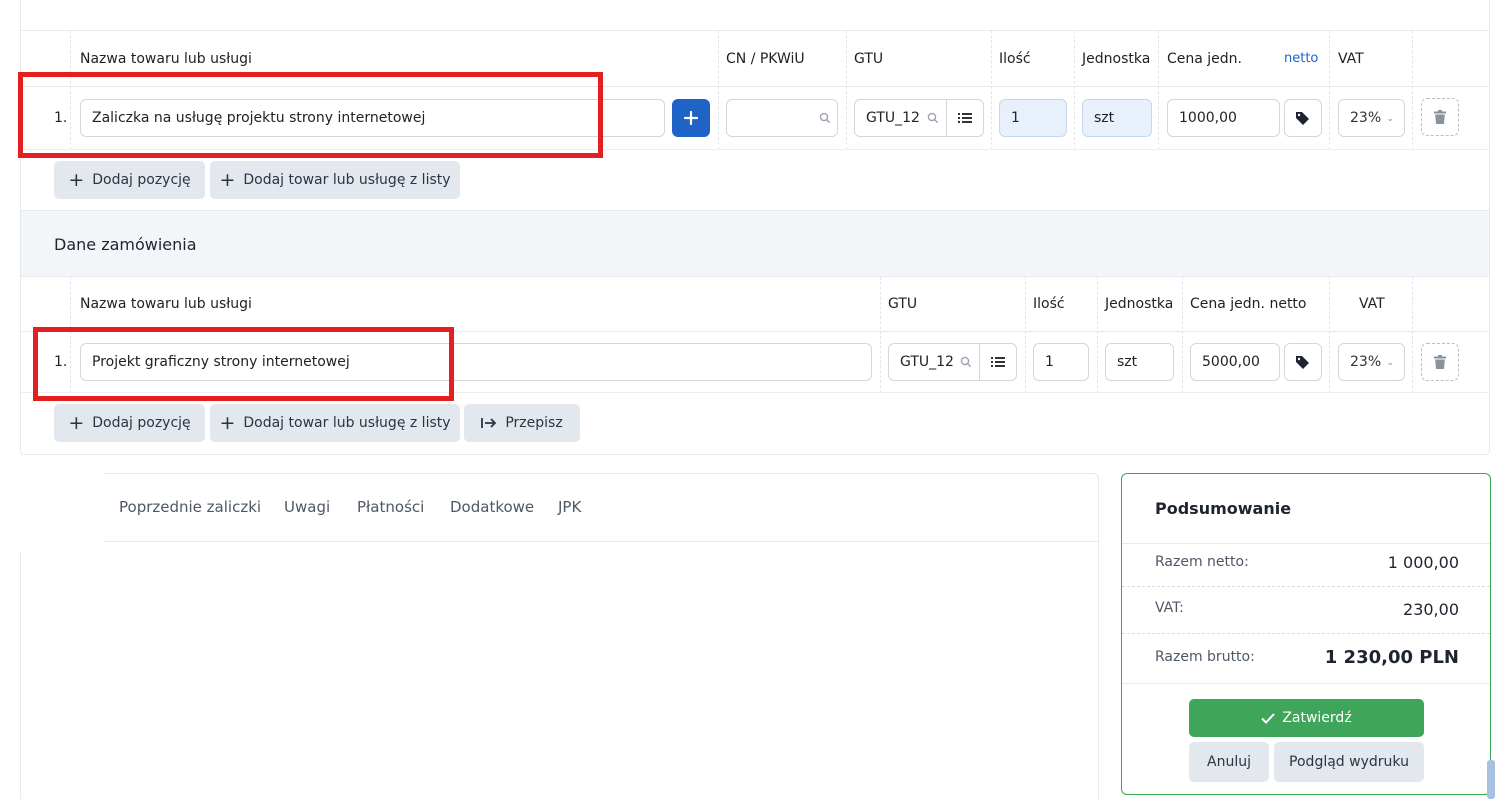 The image size is (1495, 799). I want to click on tab-payments: Płatności, so click(390, 507).